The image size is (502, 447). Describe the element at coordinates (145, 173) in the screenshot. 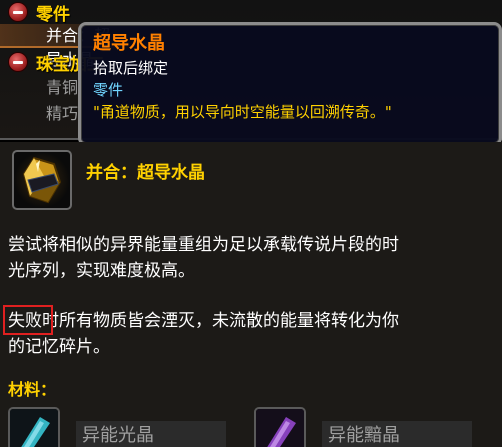

I see `recipe-title: 并合：超导水晶` at that location.